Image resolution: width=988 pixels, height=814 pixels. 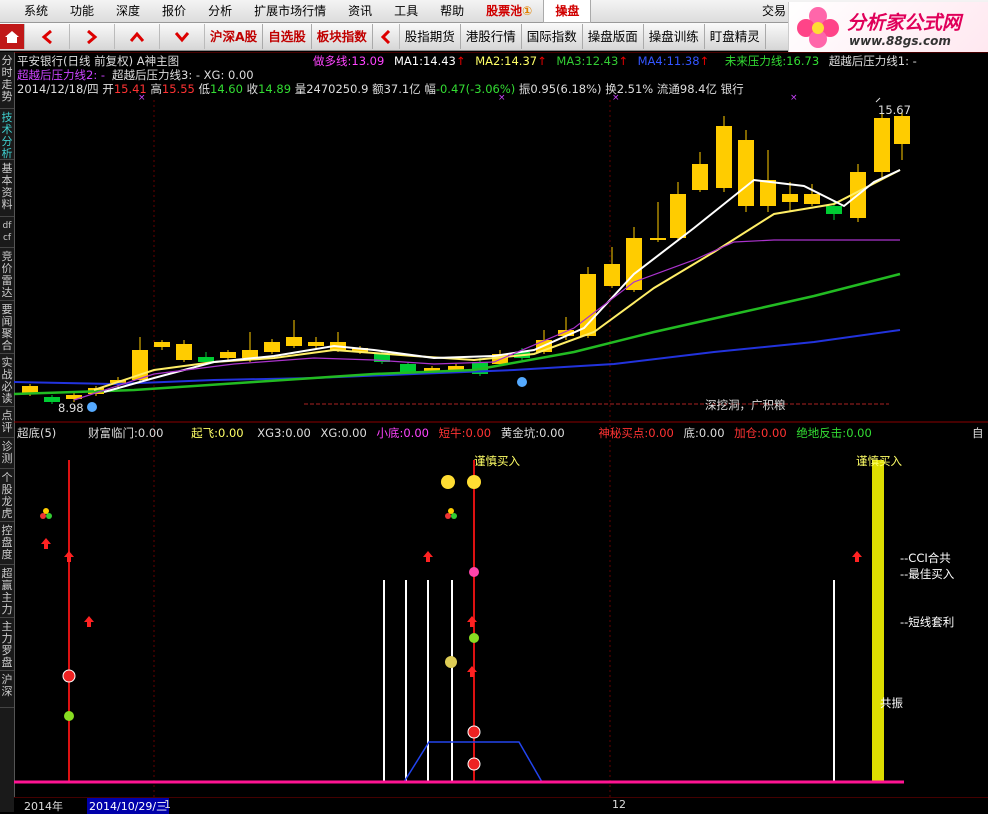 I want to click on indicator-title: 超底(5), so click(x=37, y=433).